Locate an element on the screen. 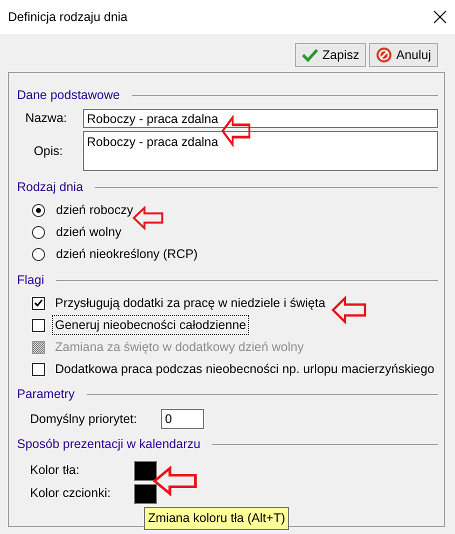 Image resolution: width=455 pixels, height=534 pixels. section-heading: Flagi is located at coordinates (30, 280).